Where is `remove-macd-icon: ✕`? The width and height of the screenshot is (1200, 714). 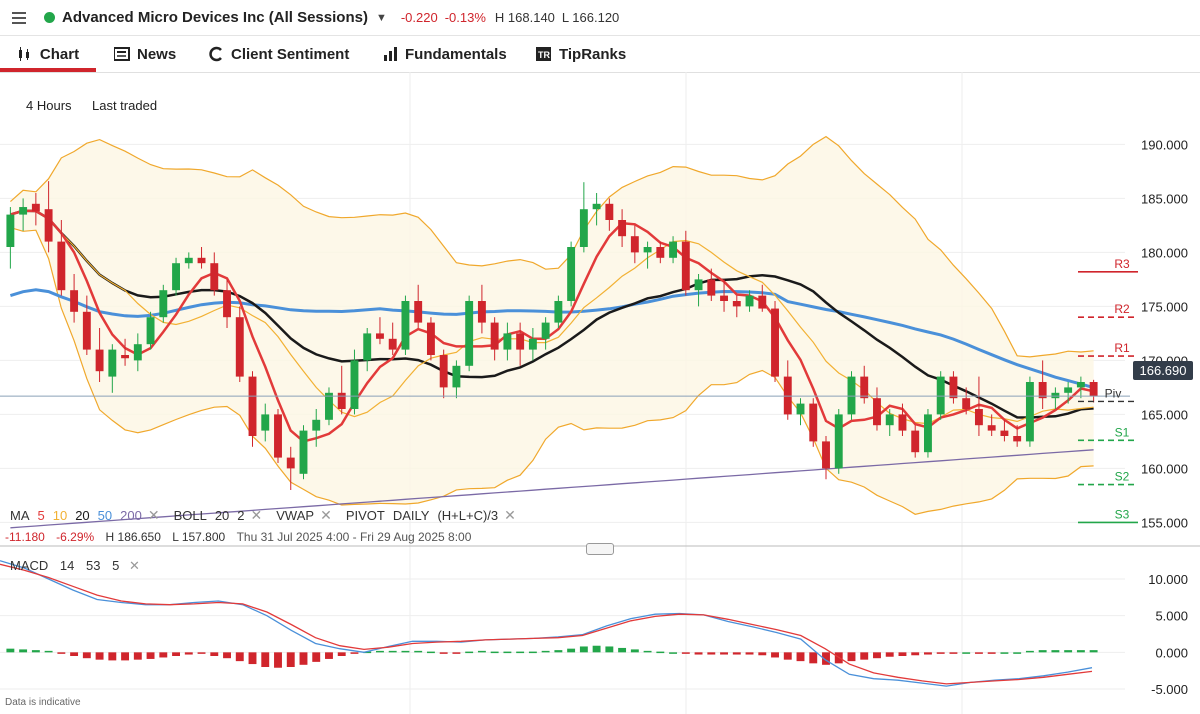
remove-macd-icon: ✕ is located at coordinates (134, 565).